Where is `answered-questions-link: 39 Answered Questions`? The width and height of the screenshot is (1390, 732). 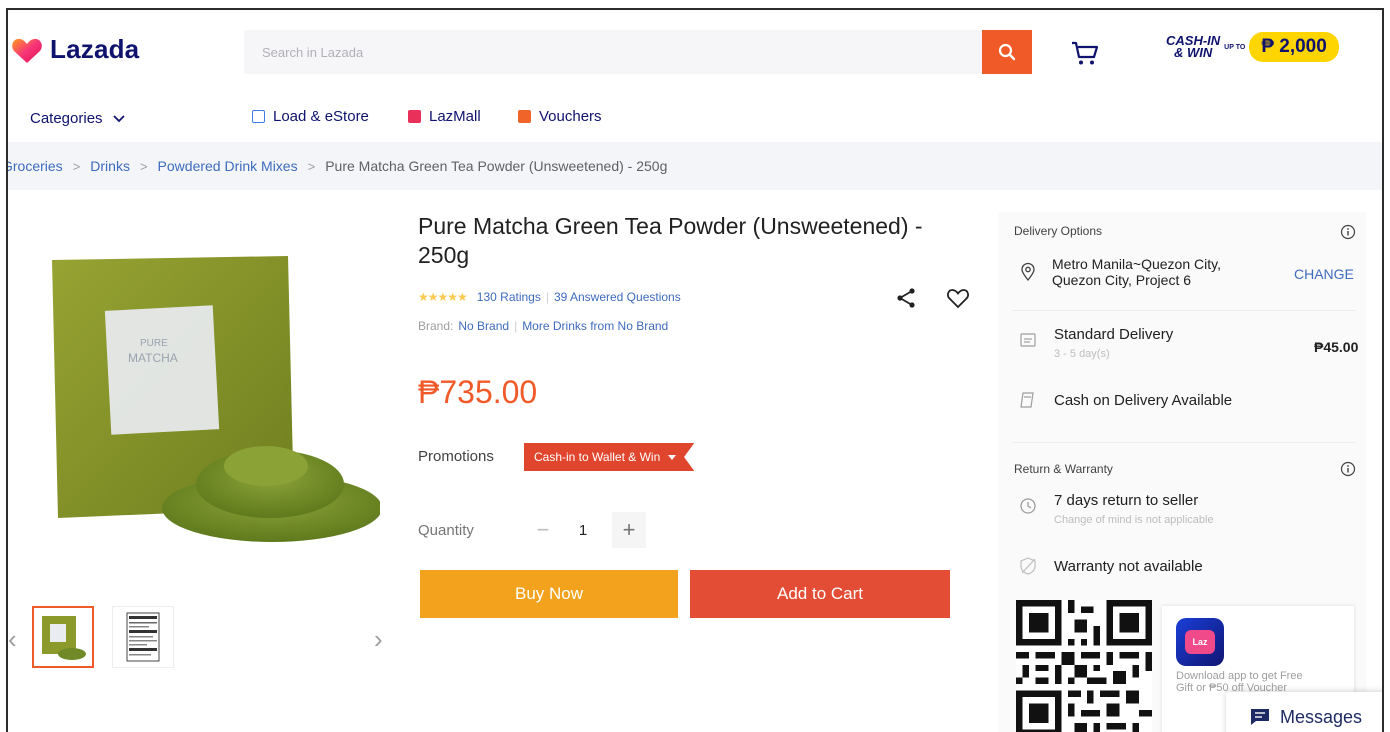 answered-questions-link: 39 Answered Questions is located at coordinates (617, 297).